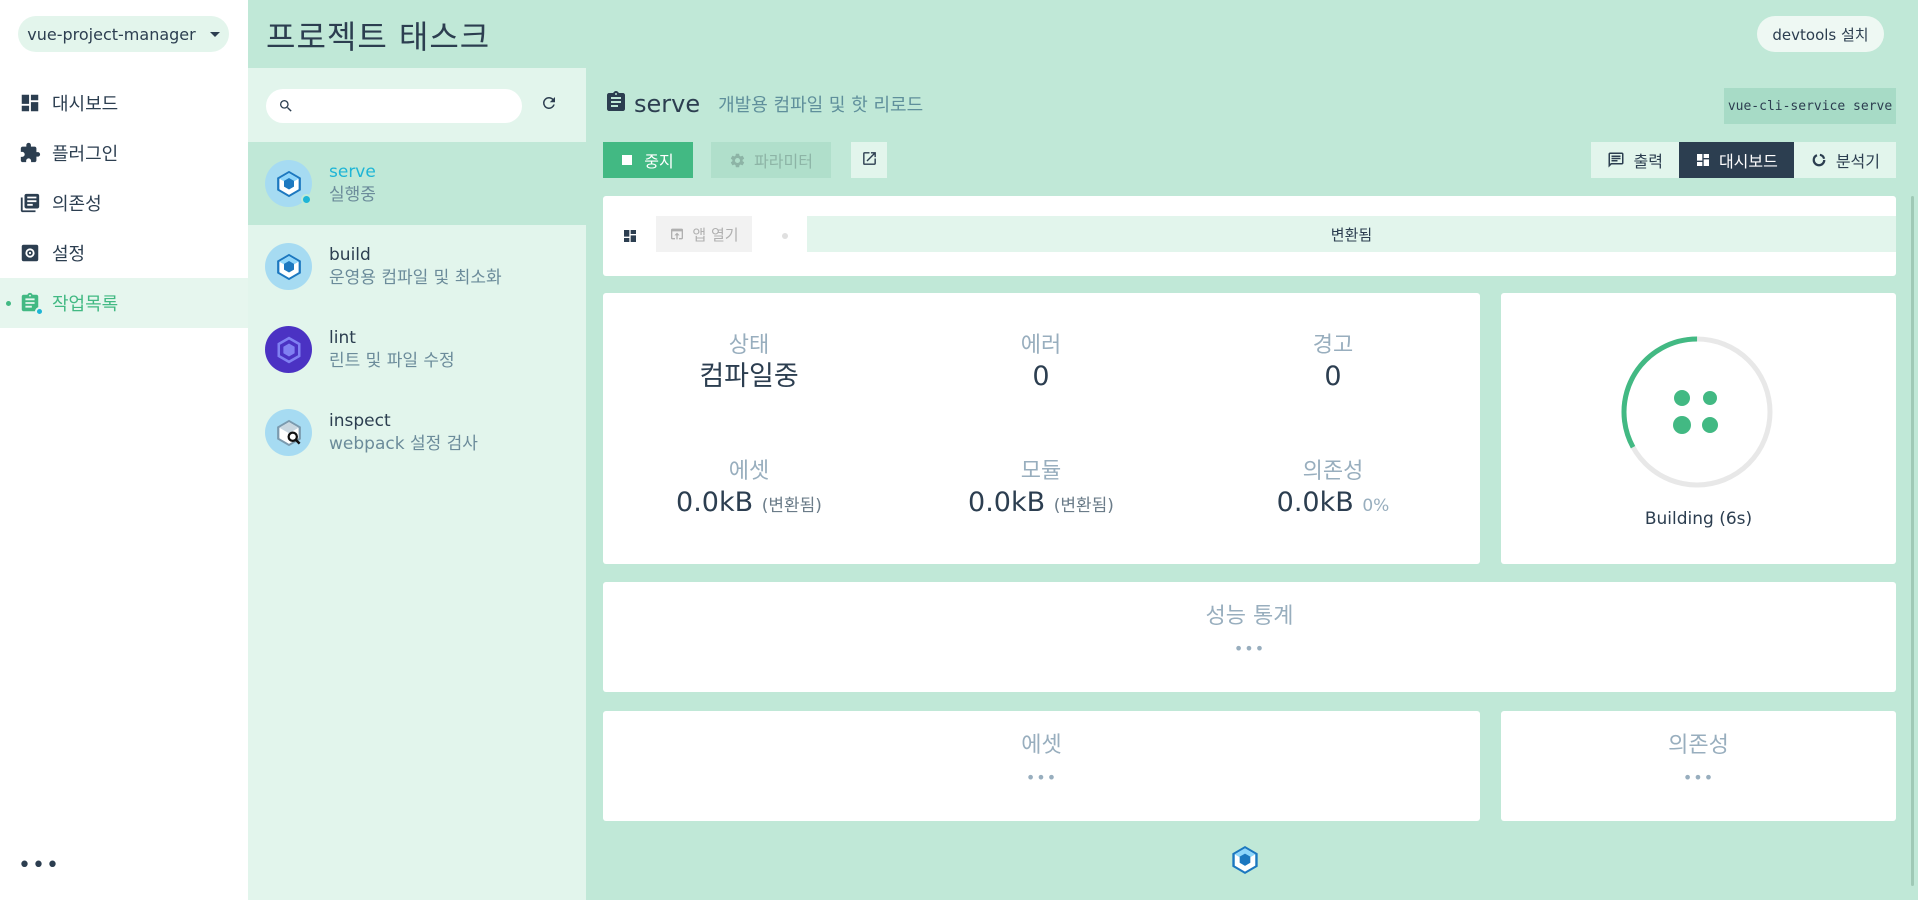 This screenshot has width=1918, height=900. What do you see at coordinates (85, 104) in the screenshot?
I see `nav-item-label: 대시보드` at bounding box center [85, 104].